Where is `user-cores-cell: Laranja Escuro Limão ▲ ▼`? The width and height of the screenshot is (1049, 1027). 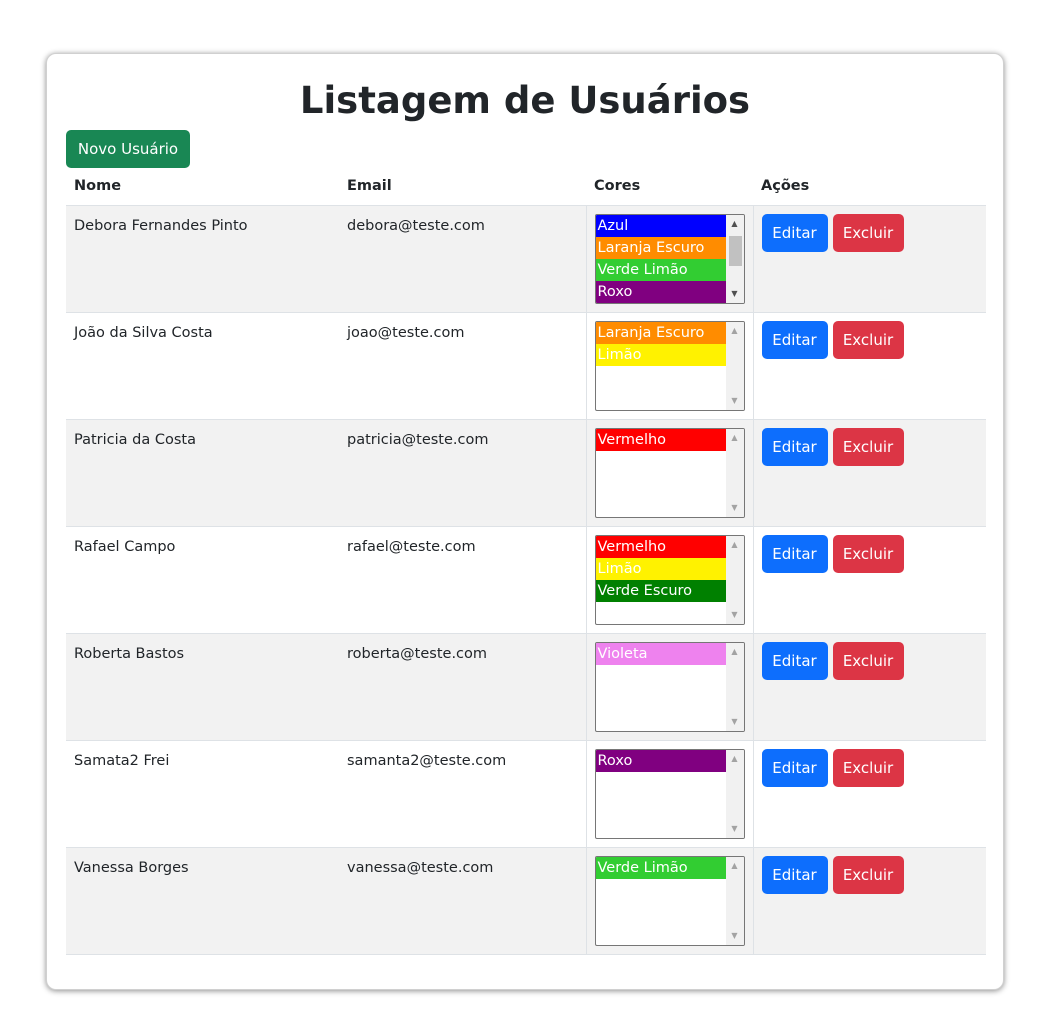 user-cores-cell: Laranja Escuro Limão ▲ ▼ is located at coordinates (669, 366).